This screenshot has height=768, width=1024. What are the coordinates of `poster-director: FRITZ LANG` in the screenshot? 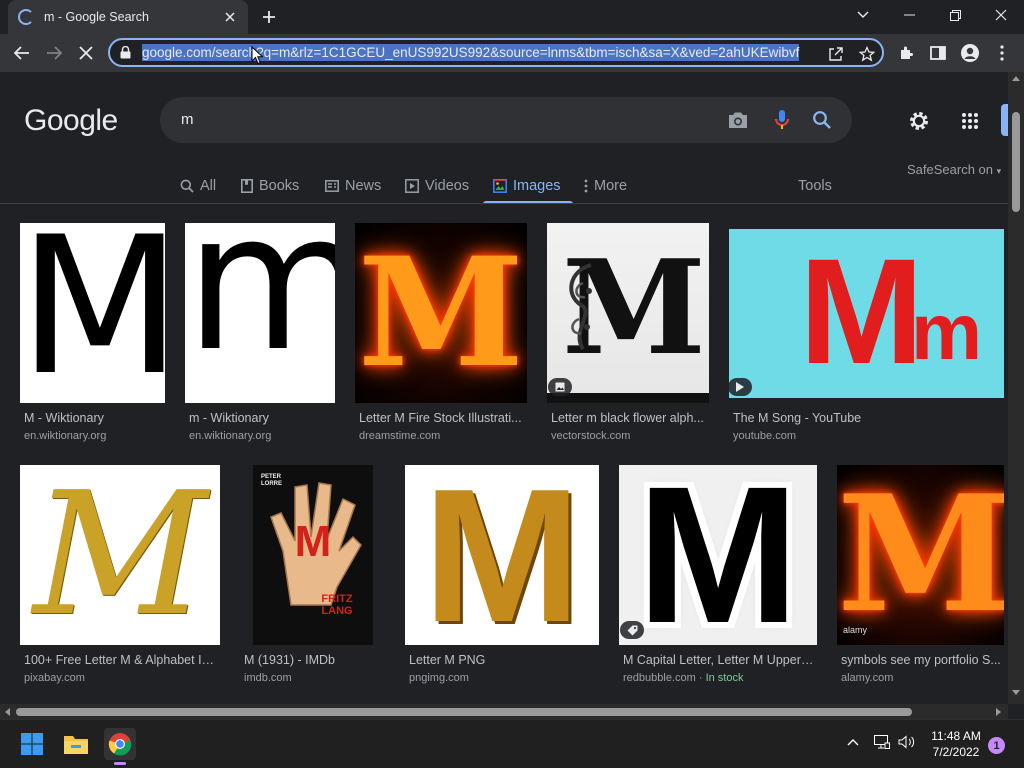 It's located at (337, 605).